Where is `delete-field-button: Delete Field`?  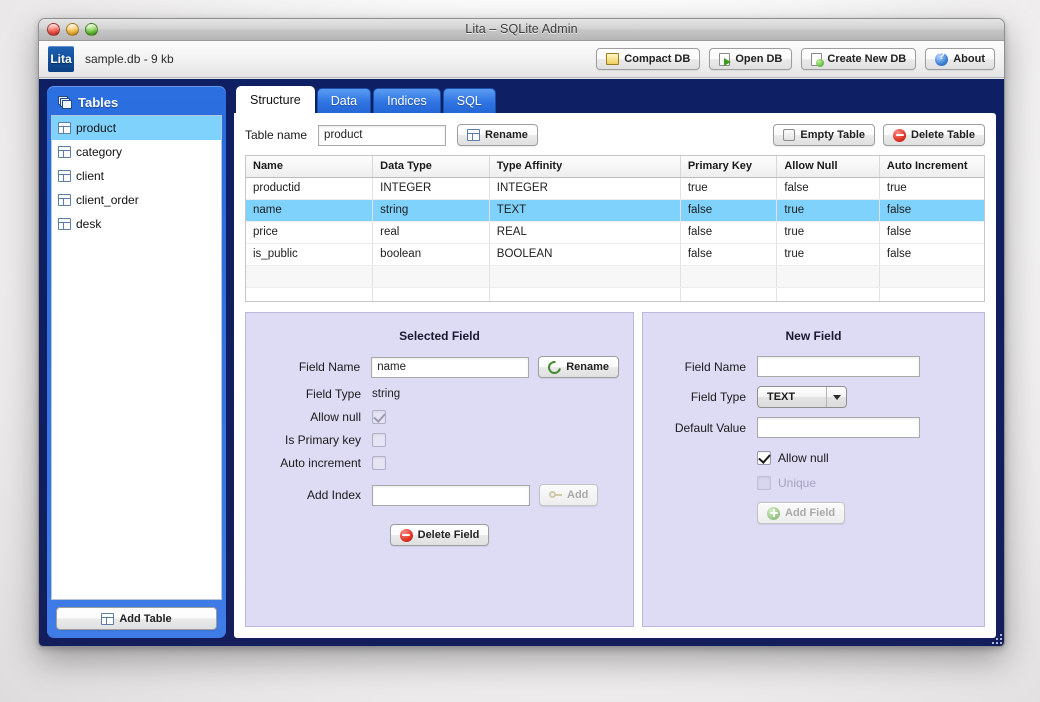
delete-field-button: Delete Field is located at coordinates (439, 535).